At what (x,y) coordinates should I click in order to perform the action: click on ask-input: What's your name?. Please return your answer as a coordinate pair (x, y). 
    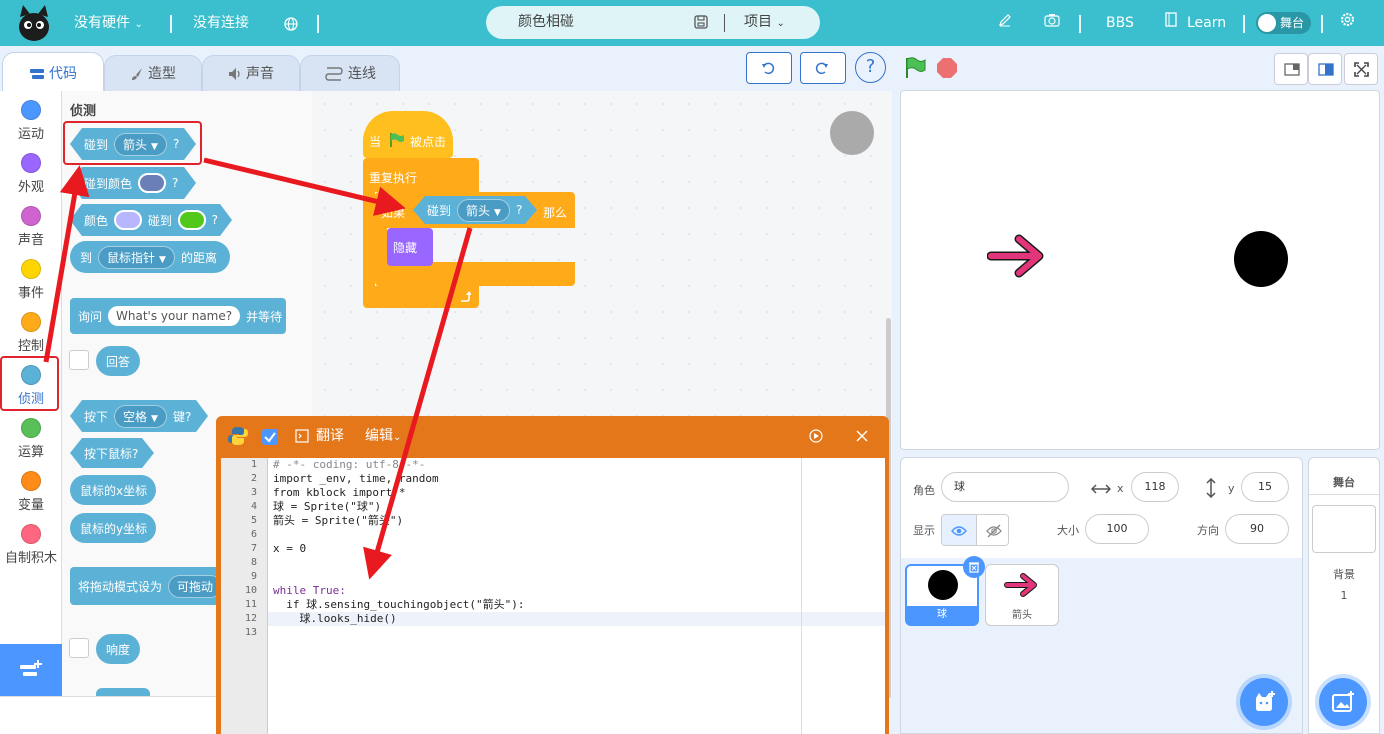
    Looking at the image, I should click on (174, 316).